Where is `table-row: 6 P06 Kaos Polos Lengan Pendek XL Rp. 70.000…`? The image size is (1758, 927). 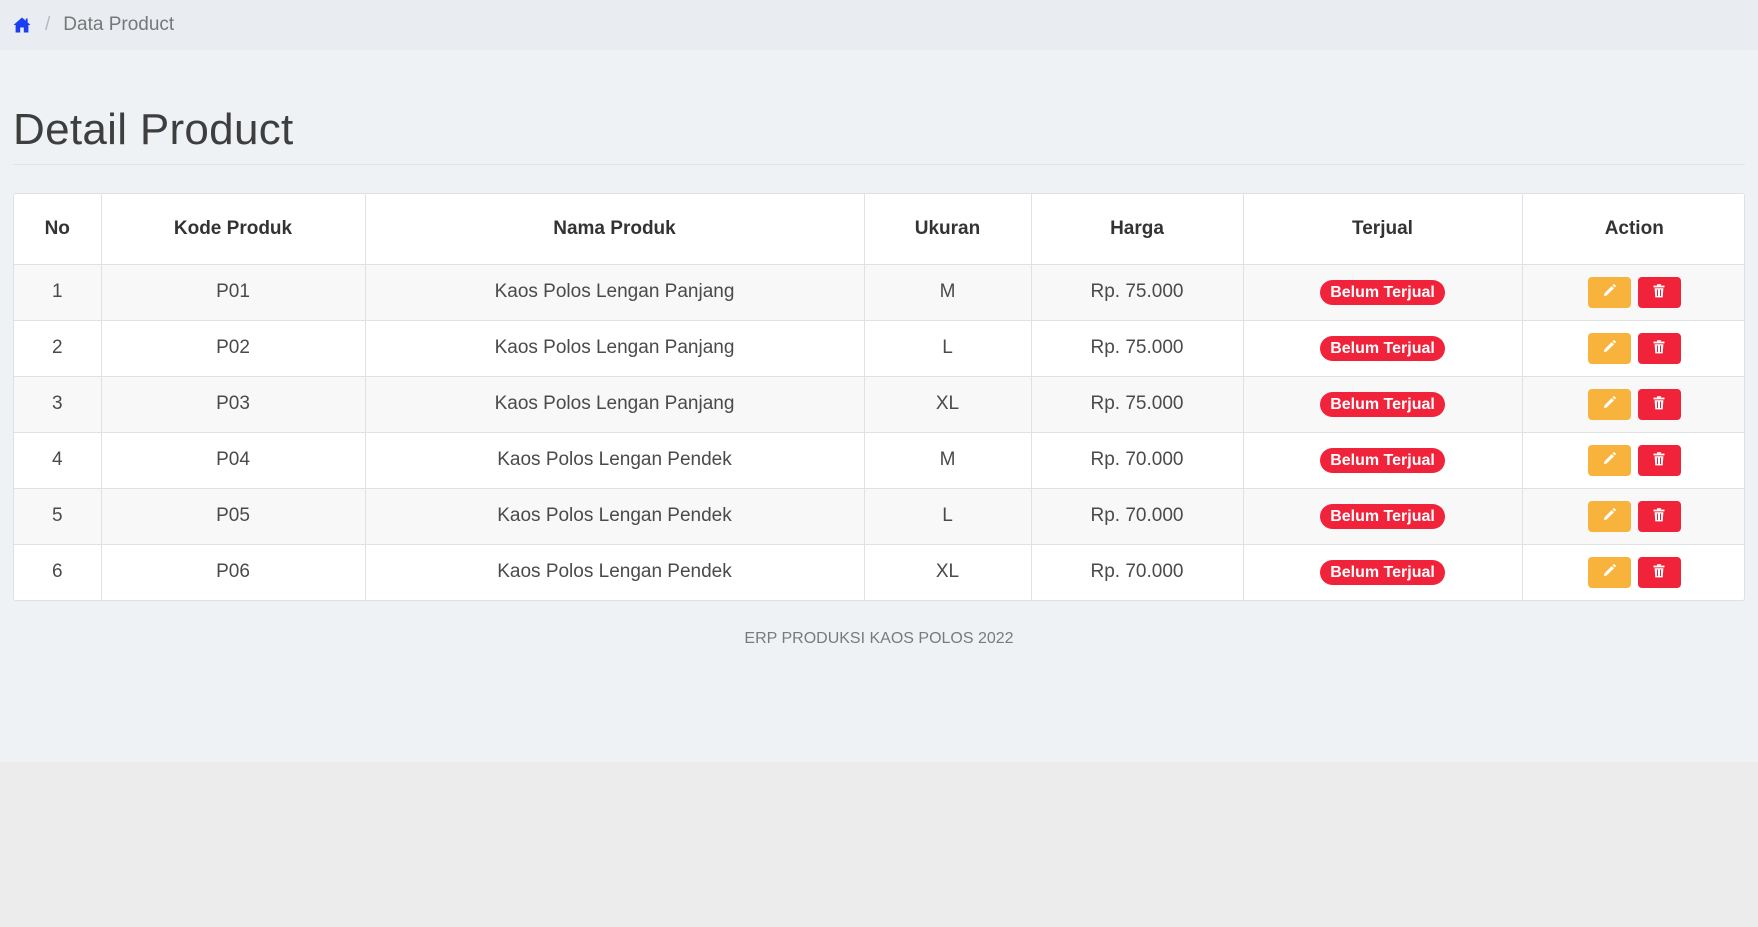
table-row: 6 P06 Kaos Polos Lengan Pendek XL Rp. 70.000… is located at coordinates (879, 572).